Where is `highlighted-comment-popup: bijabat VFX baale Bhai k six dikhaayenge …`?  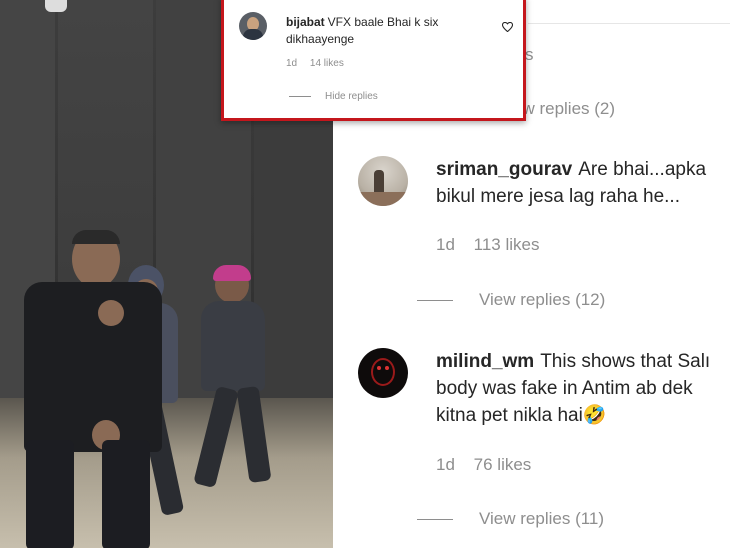 highlighted-comment-popup: bijabat VFX baale Bhai k six dikhaayenge … is located at coordinates (373, 60).